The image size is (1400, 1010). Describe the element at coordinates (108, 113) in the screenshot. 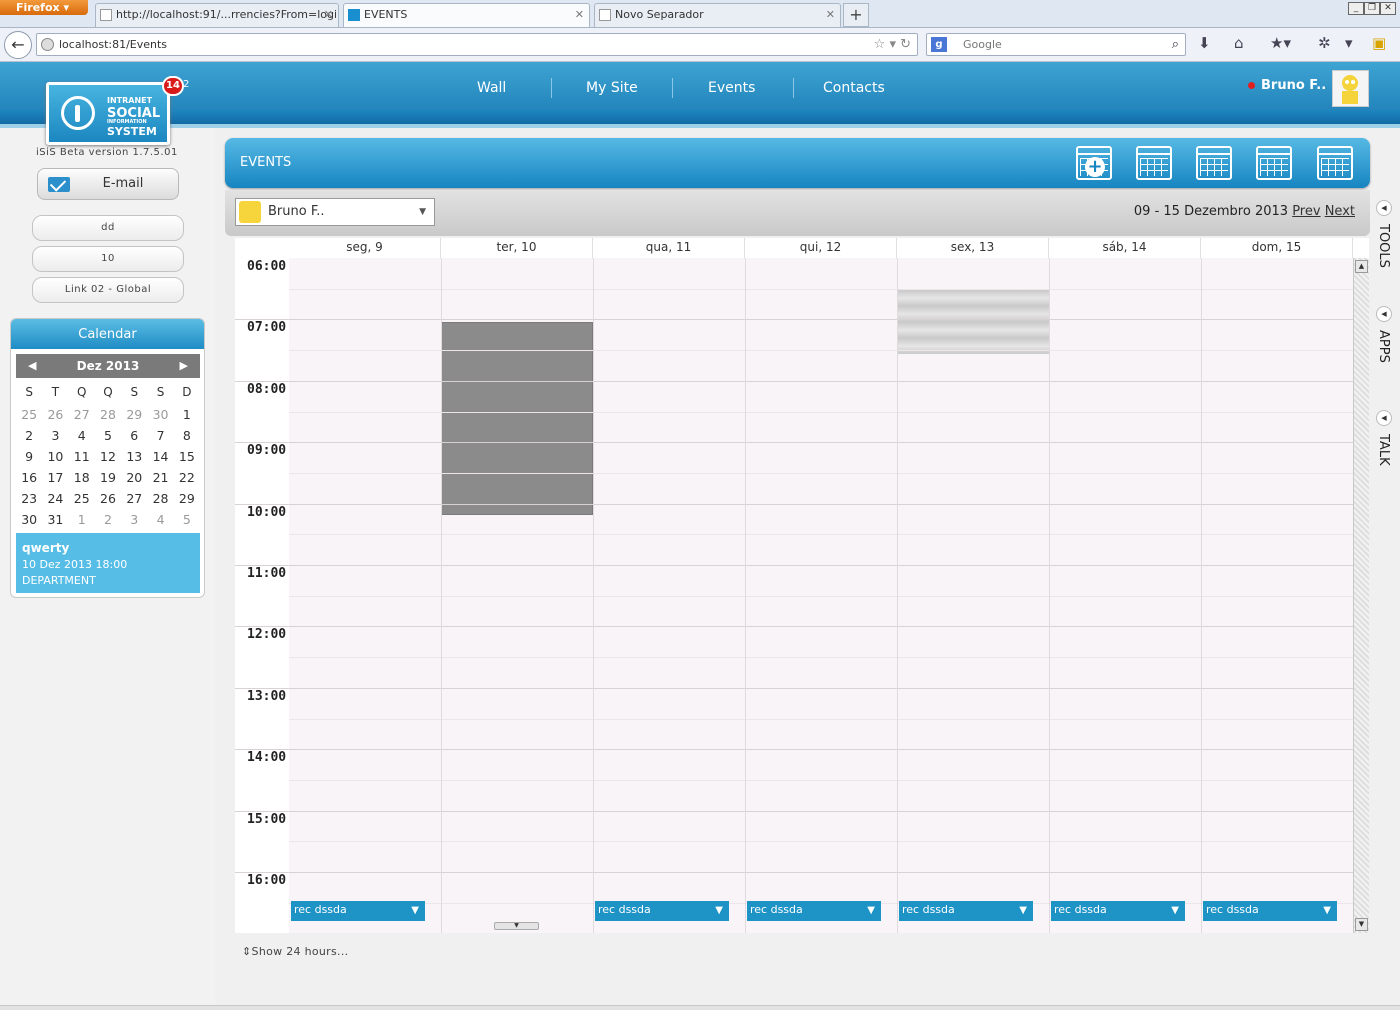

I see `isis-logo: INTRANET SOCIAL INFORMATION SYSTEM` at that location.